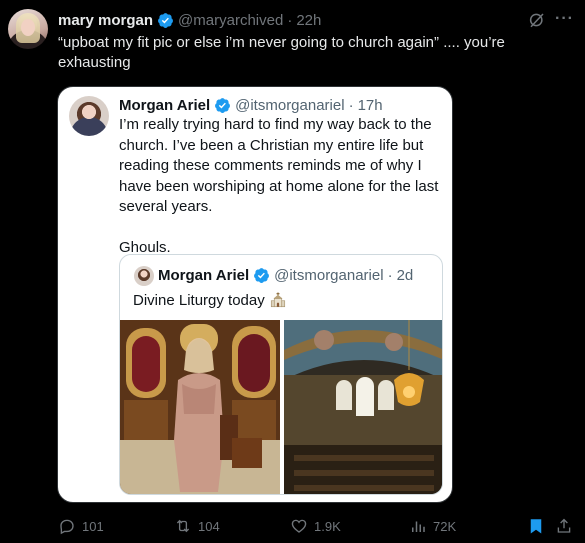 The image size is (585, 543). I want to click on heart-icon, so click(299, 526).